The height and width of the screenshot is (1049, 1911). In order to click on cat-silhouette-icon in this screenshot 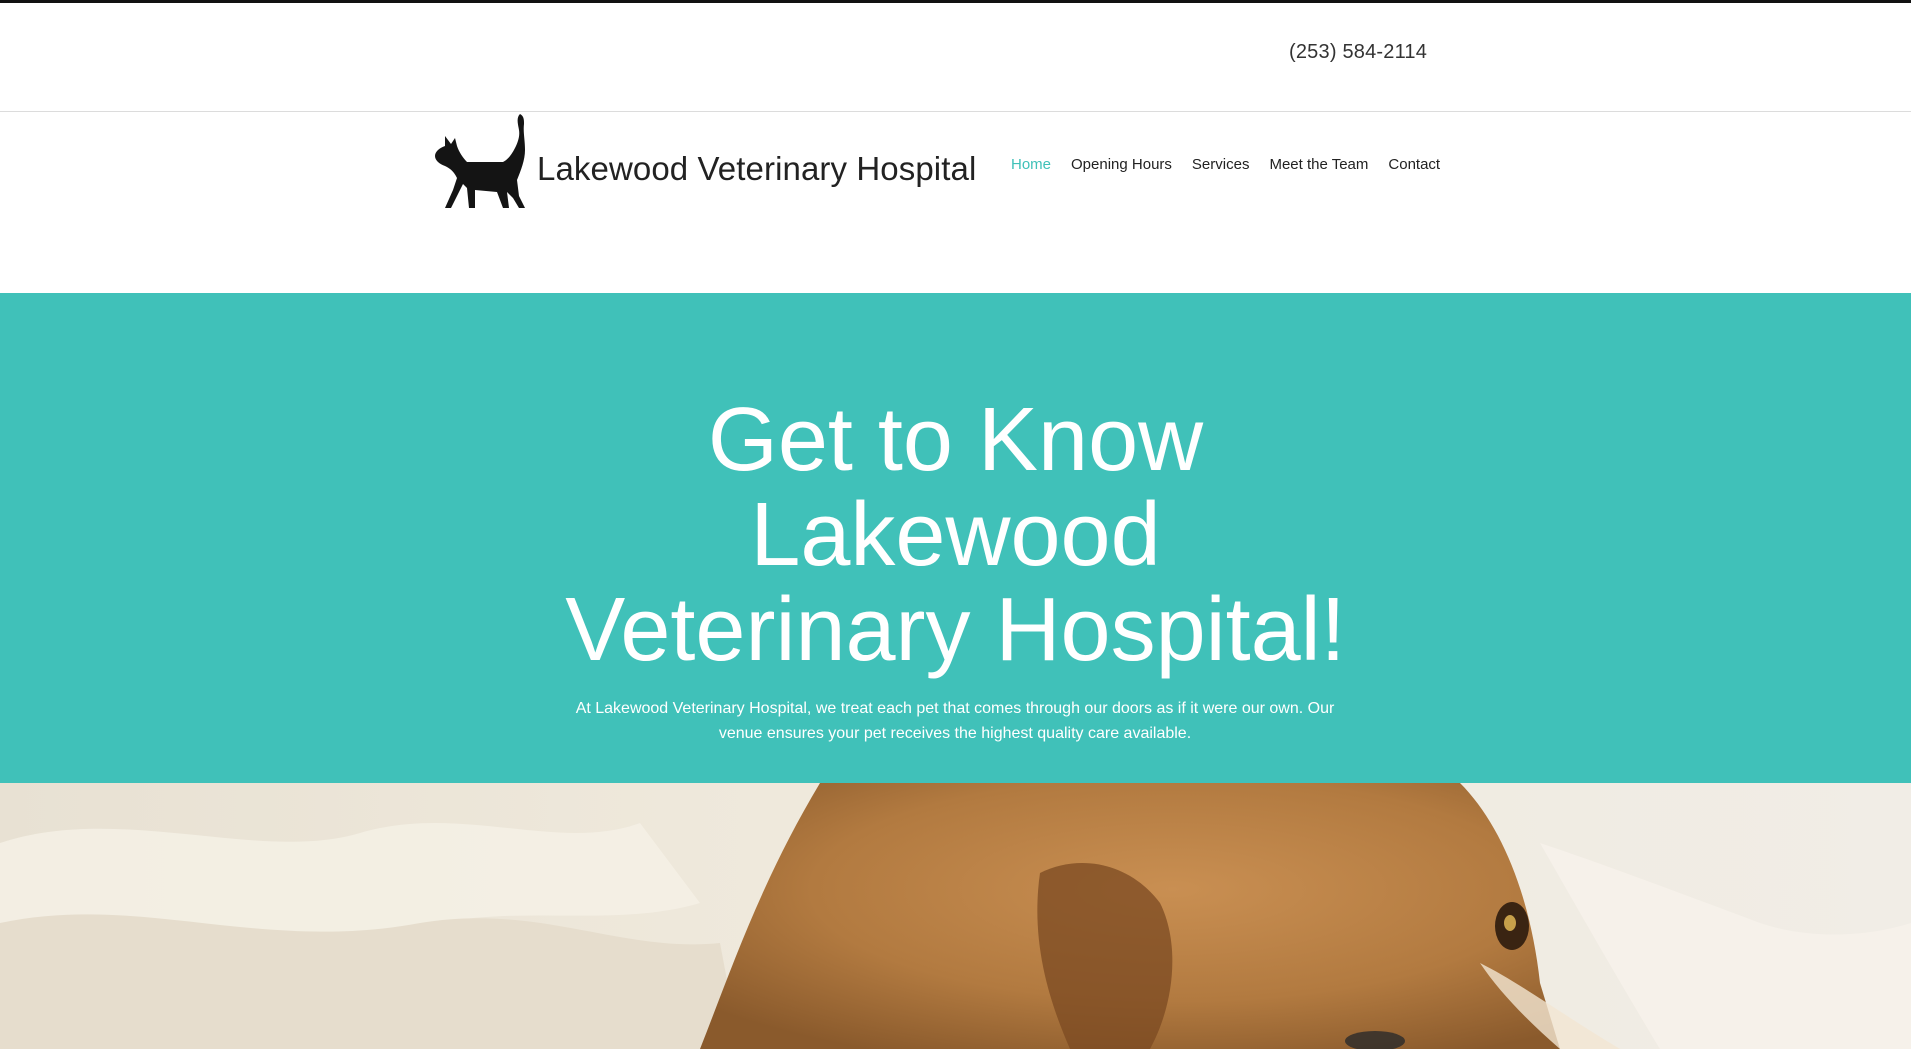, I will do `click(480, 161)`.